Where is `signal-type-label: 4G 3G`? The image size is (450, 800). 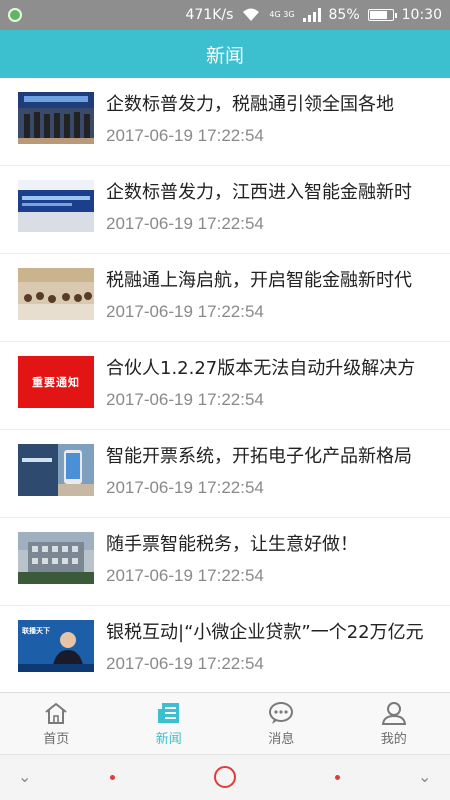
signal-type-label: 4G 3G is located at coordinates (282, 14).